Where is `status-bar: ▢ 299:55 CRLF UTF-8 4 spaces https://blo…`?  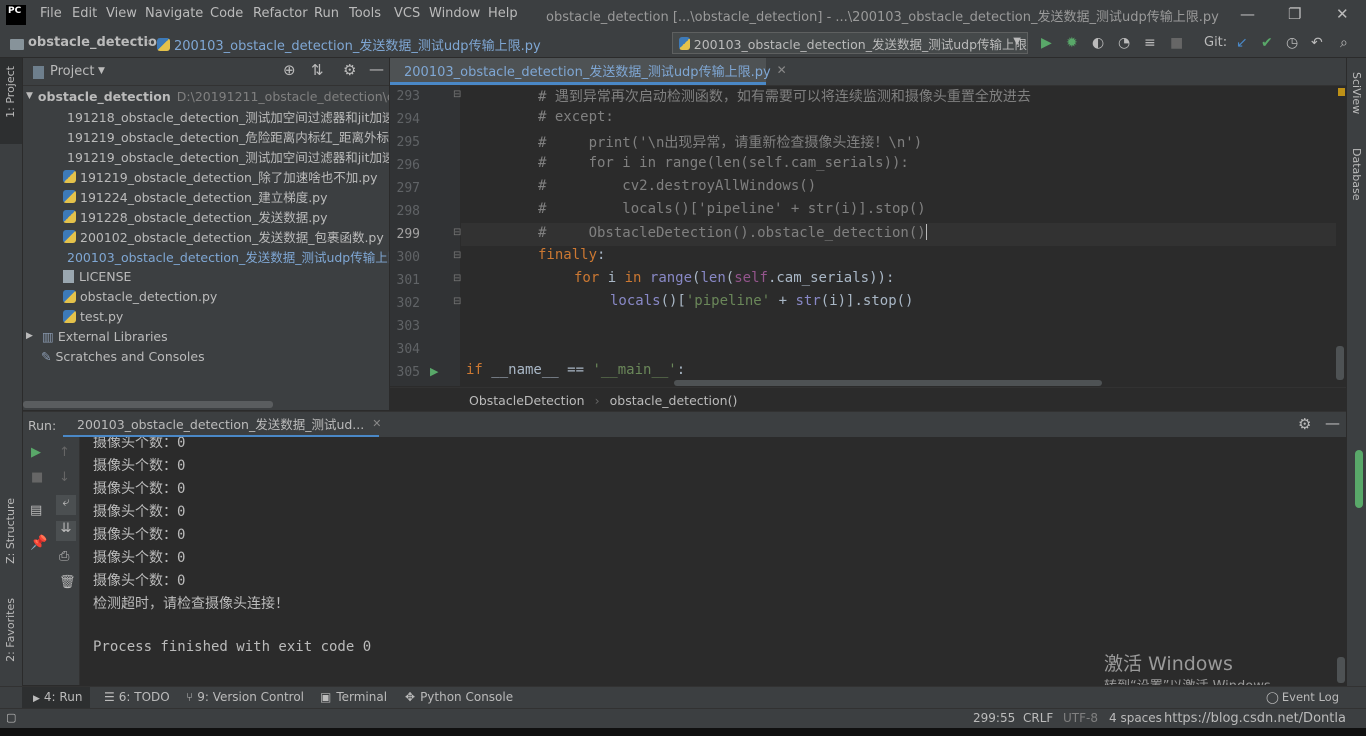 status-bar: ▢ 299:55 CRLF UTF-8 4 spaces https://blo… is located at coordinates (683, 718).